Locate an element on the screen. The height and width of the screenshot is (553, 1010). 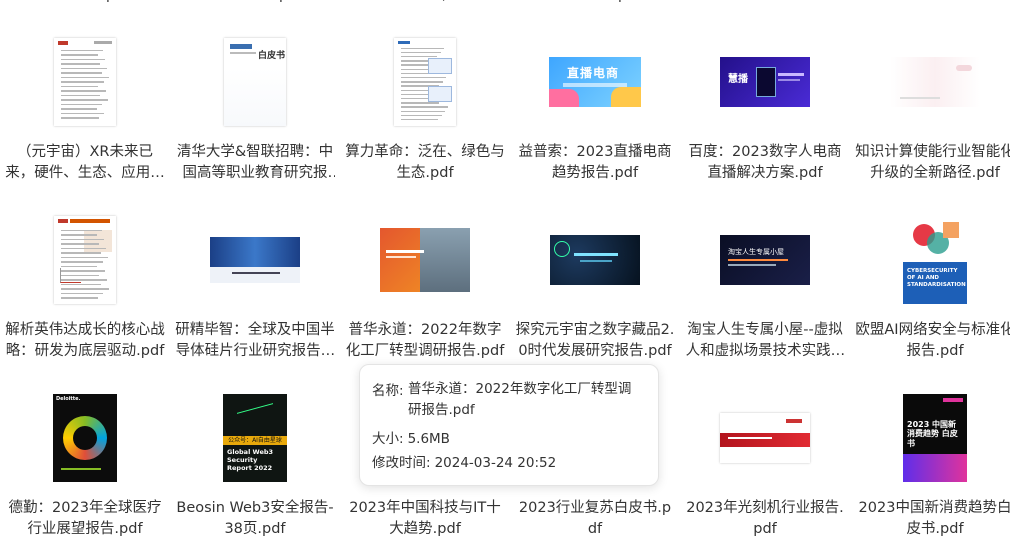
compute-report-thumbnail is located at coordinates (425, 81).